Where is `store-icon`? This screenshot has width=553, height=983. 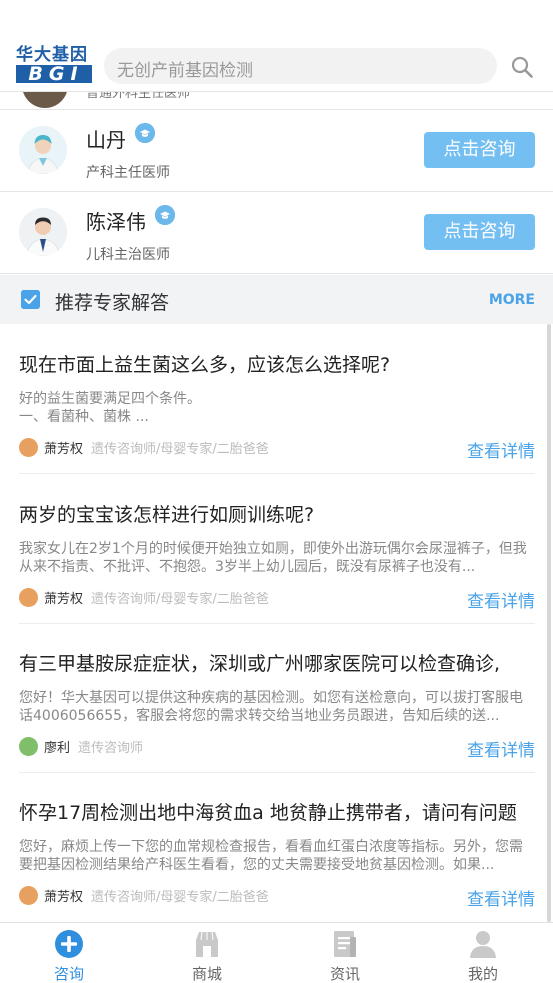
store-icon is located at coordinates (207, 944).